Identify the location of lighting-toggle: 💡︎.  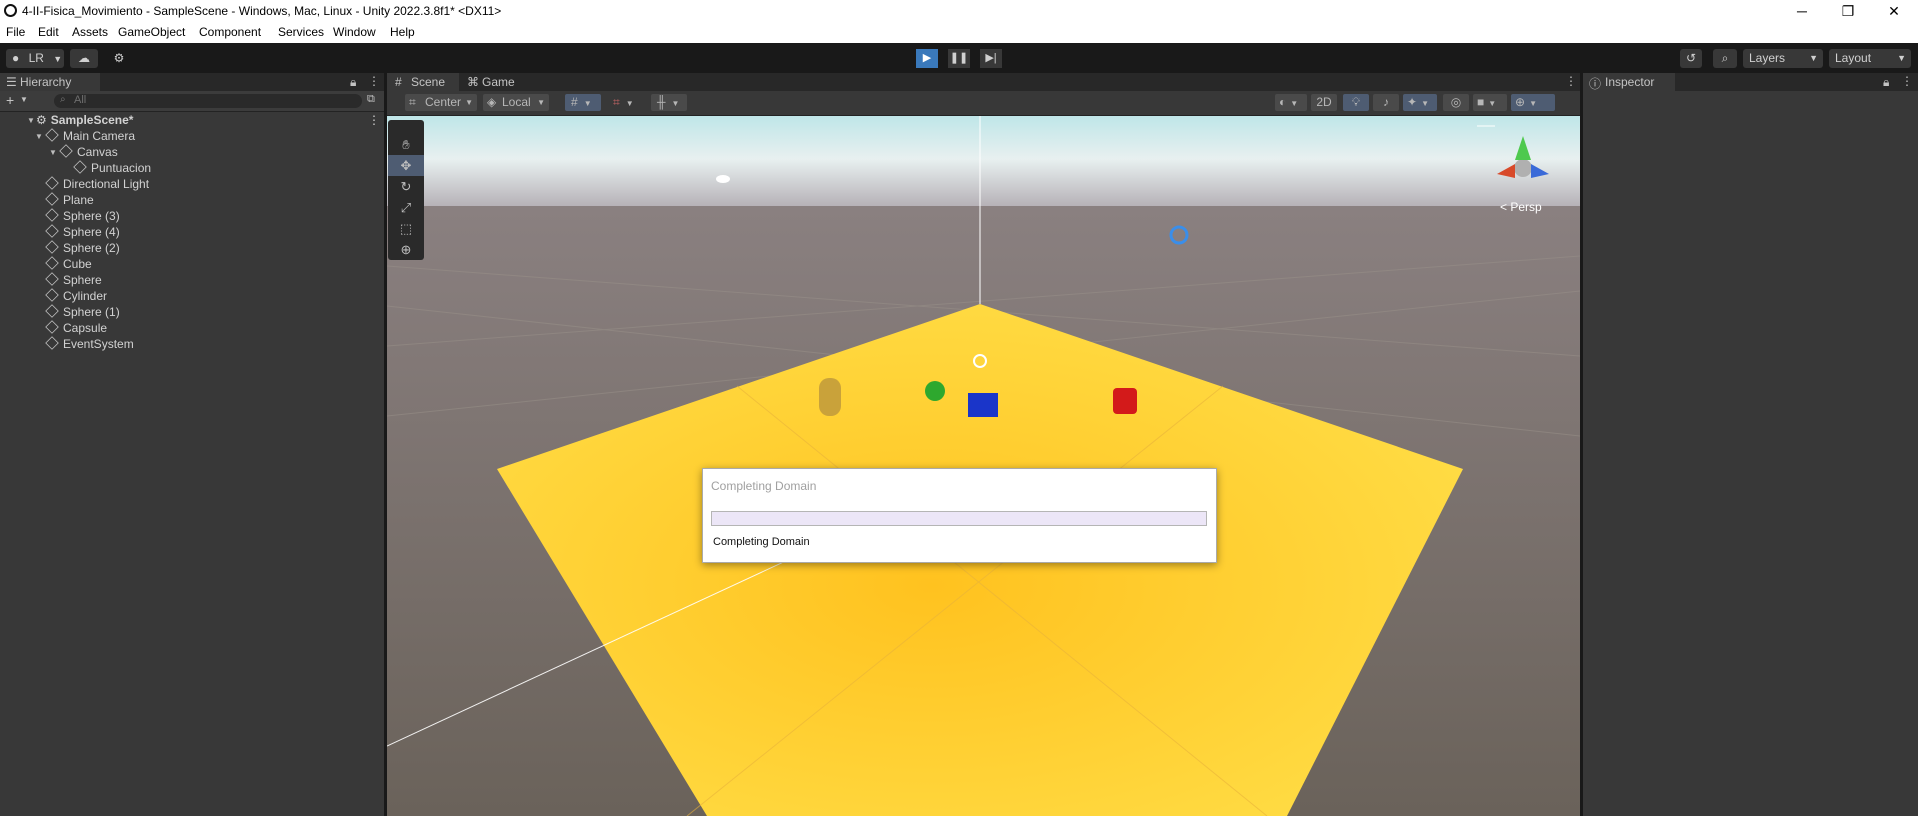
(1356, 102).